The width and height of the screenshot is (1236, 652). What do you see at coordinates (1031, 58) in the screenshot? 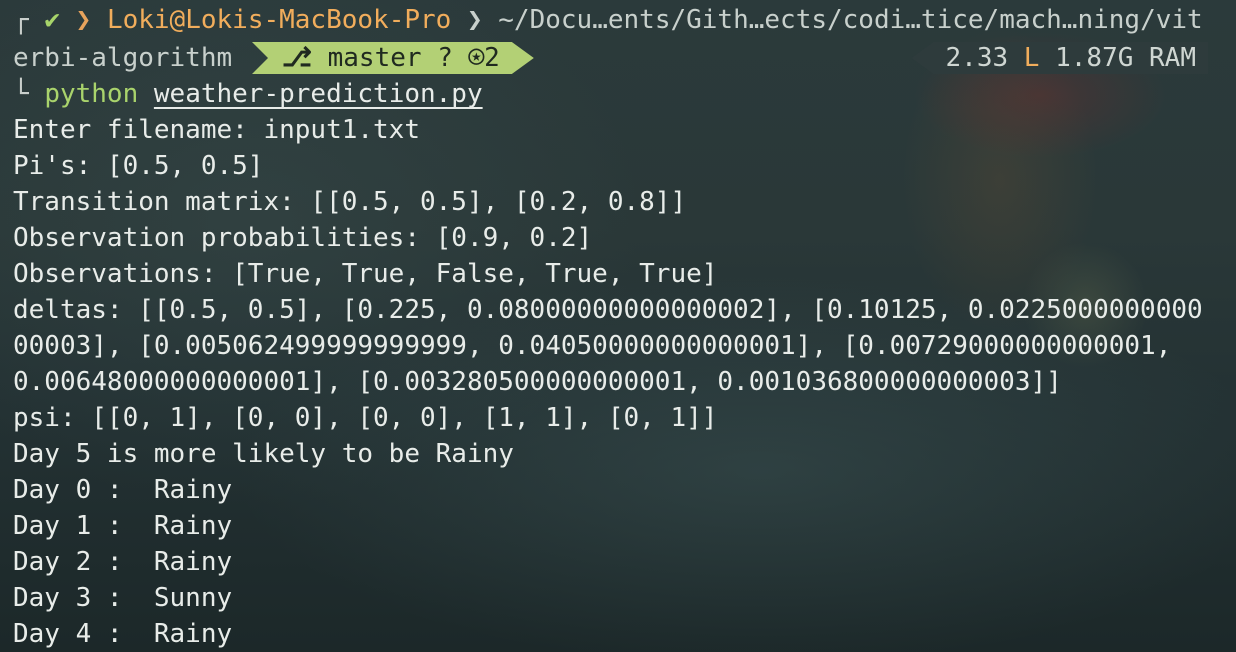
I see `load-label: L` at bounding box center [1031, 58].